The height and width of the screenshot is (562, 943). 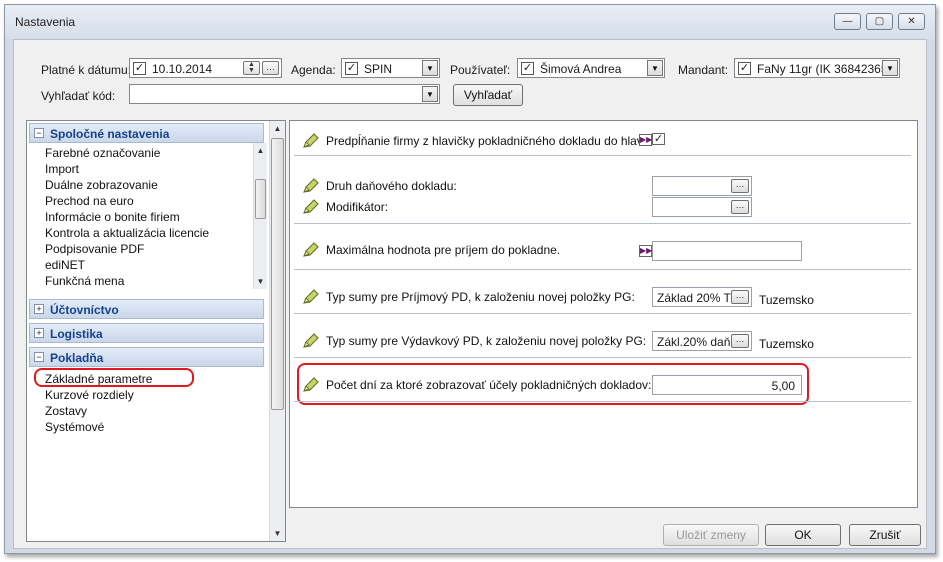 I want to click on field-value: Zákl.20% daň p, so click(x=695, y=342).